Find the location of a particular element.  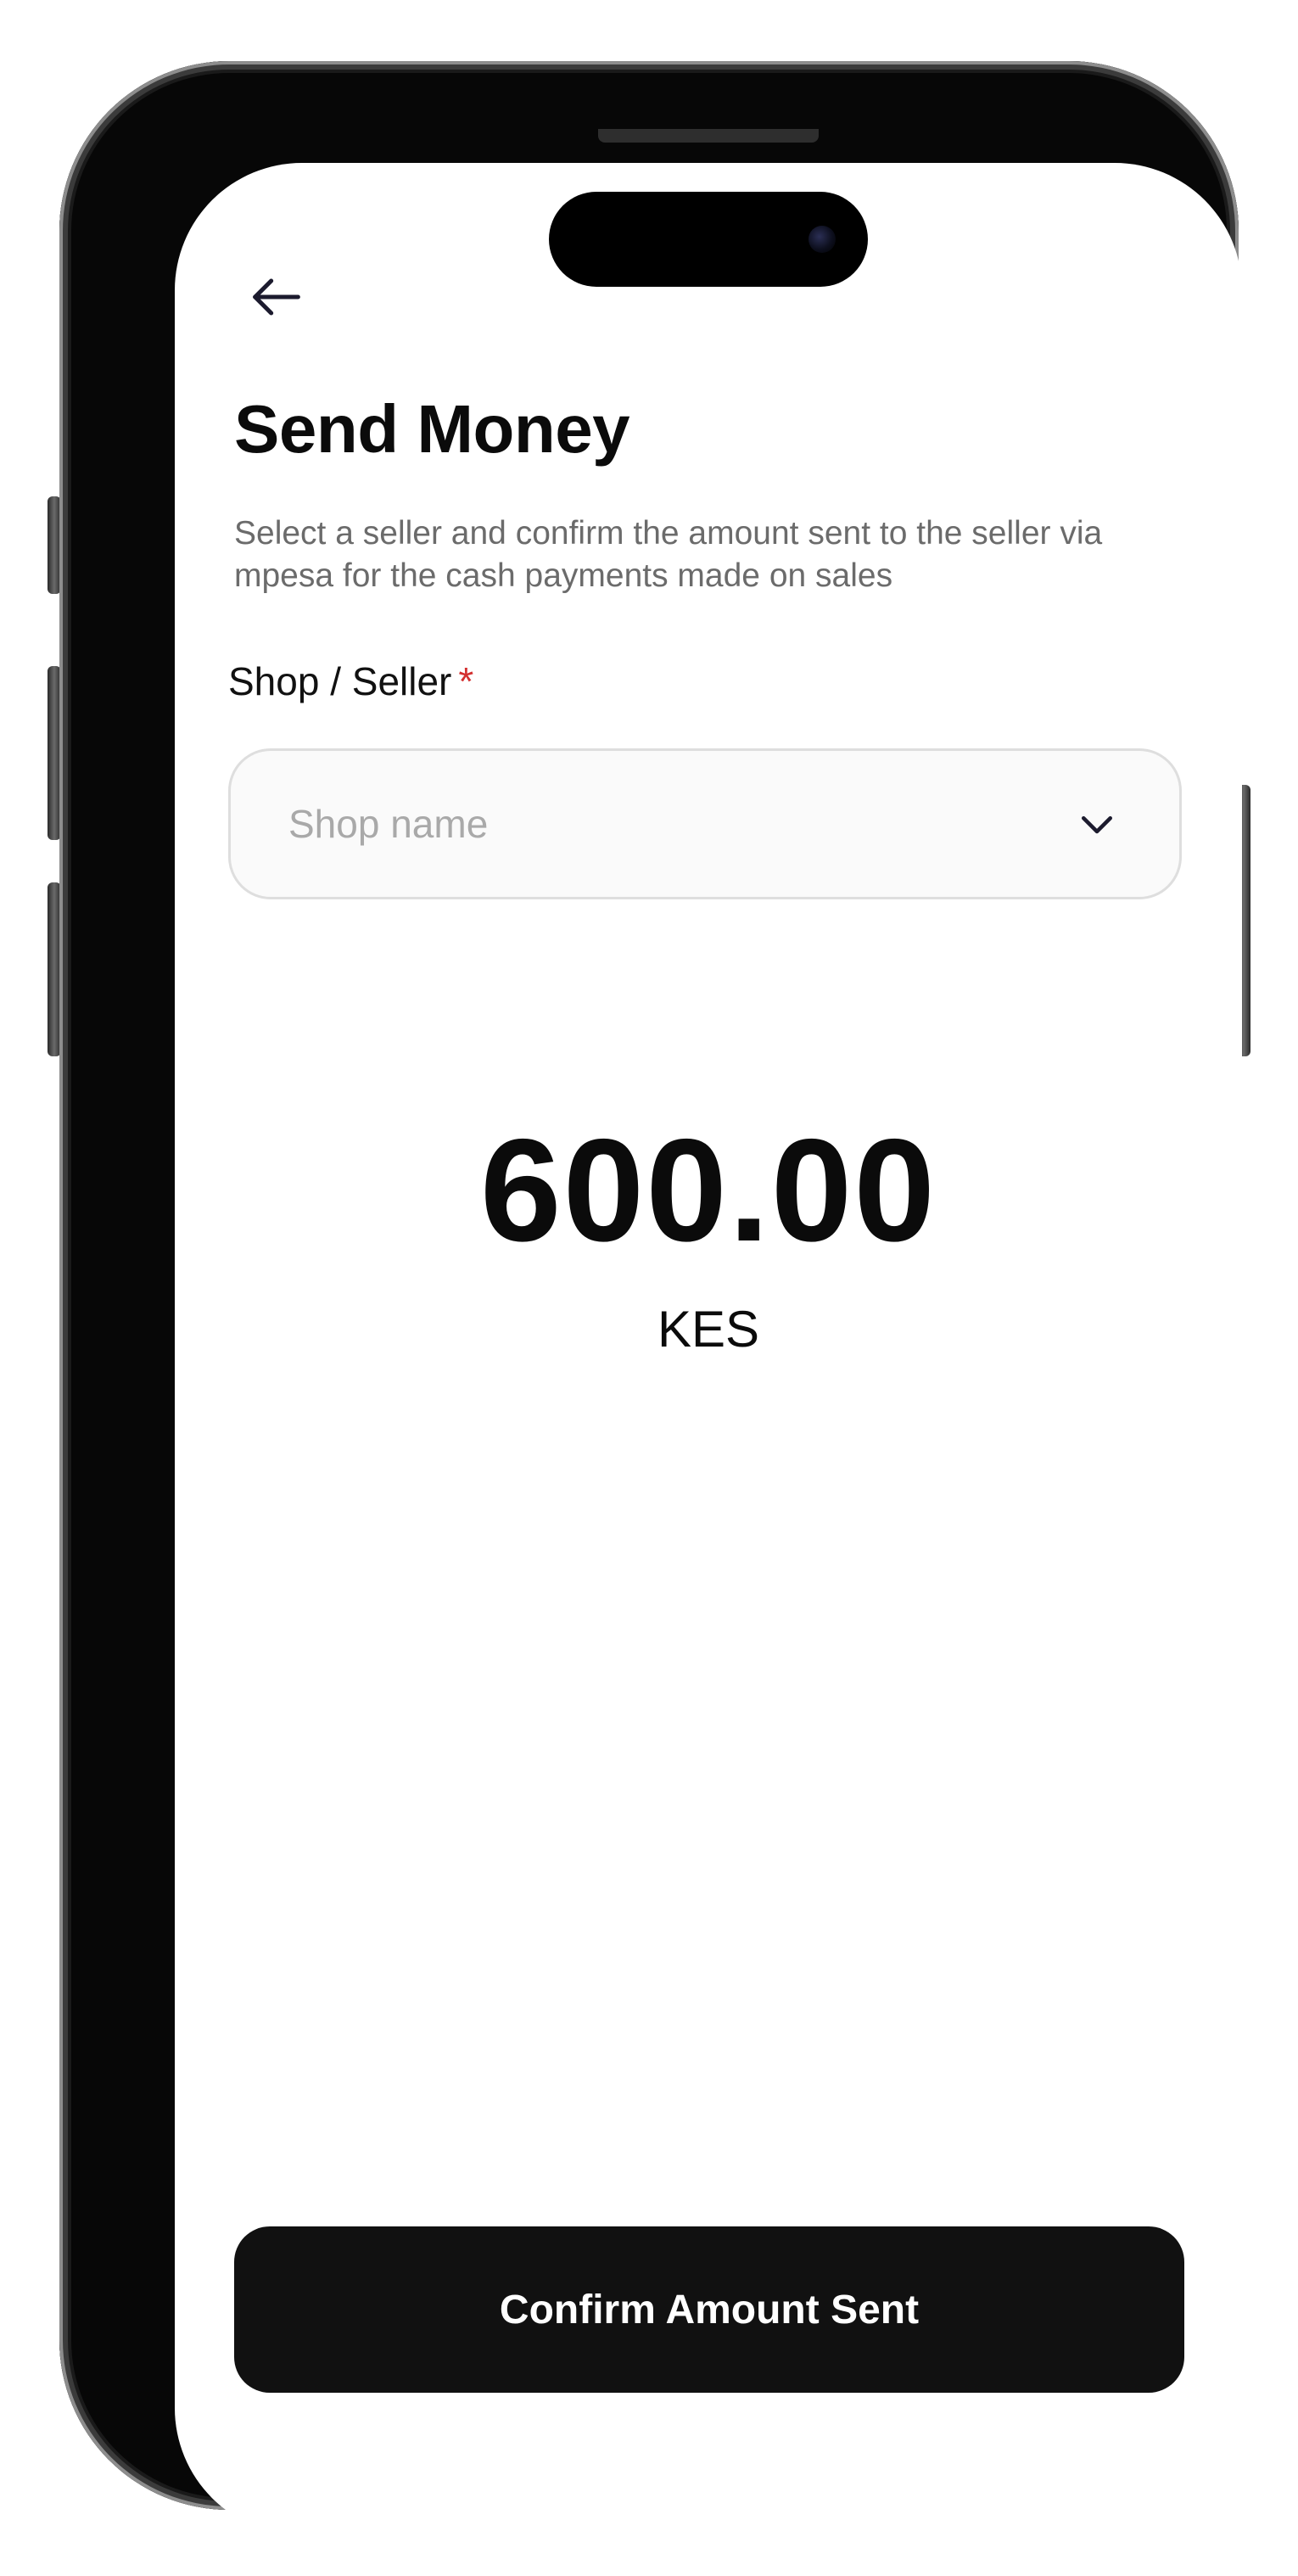

currency-code: KES is located at coordinates (708, 1329).